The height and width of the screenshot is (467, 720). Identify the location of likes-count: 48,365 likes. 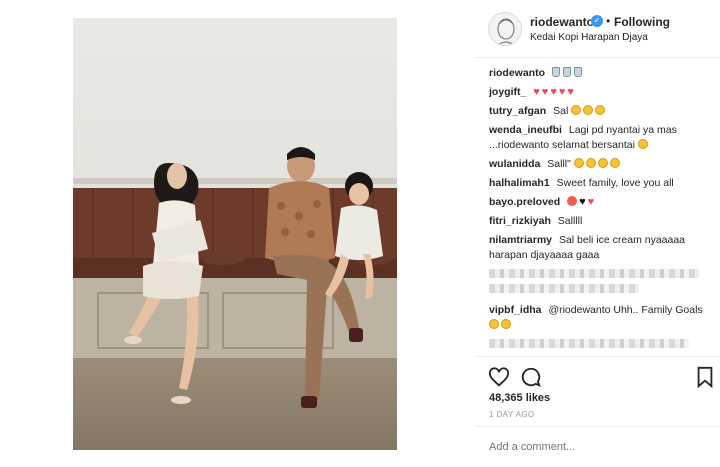
(519, 398).